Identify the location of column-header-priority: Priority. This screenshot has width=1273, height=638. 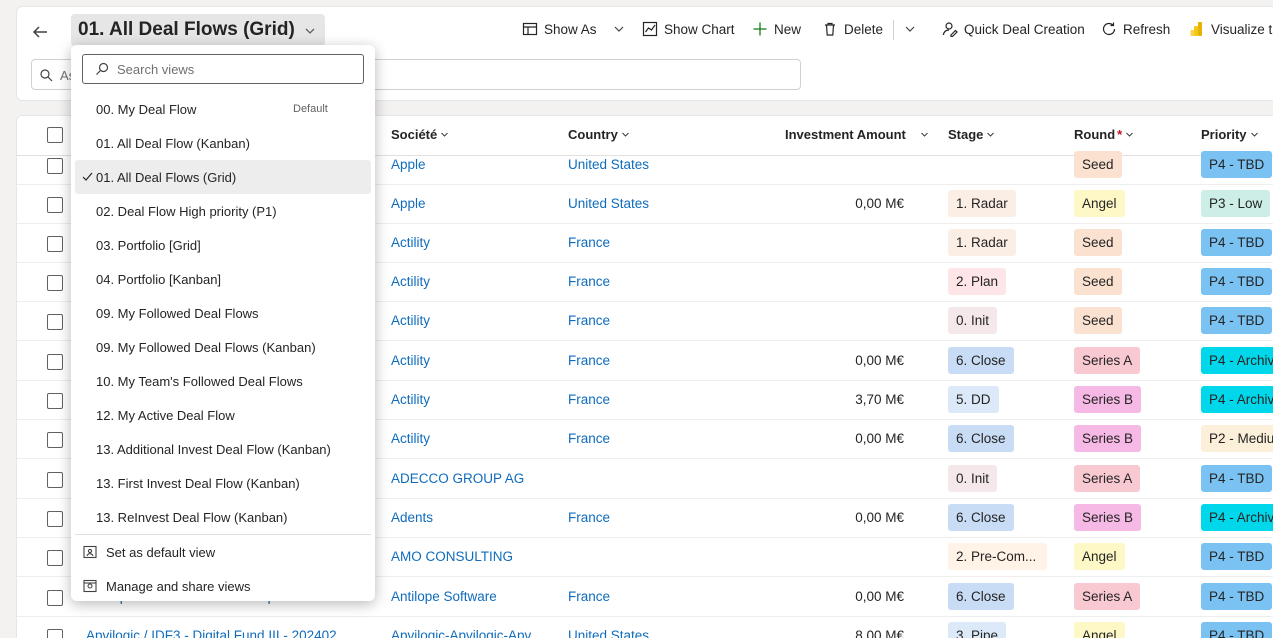
(1230, 134).